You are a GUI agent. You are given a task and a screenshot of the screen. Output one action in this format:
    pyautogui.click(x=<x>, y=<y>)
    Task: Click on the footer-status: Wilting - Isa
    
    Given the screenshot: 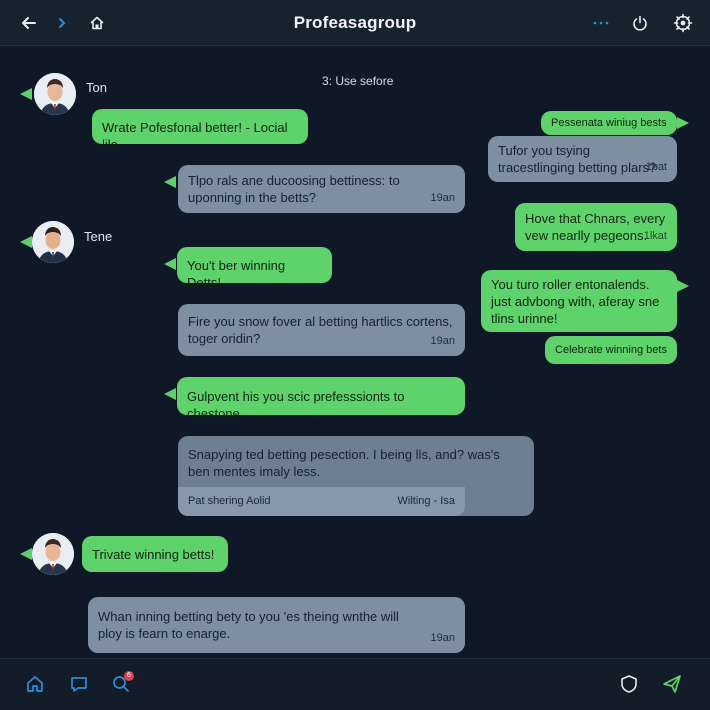 What is the action you would take?
    pyautogui.click(x=426, y=501)
    